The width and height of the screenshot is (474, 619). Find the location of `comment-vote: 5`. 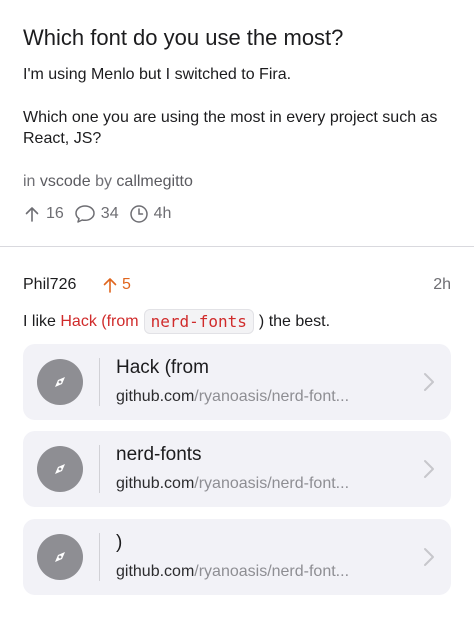

comment-vote: 5 is located at coordinates (116, 285).